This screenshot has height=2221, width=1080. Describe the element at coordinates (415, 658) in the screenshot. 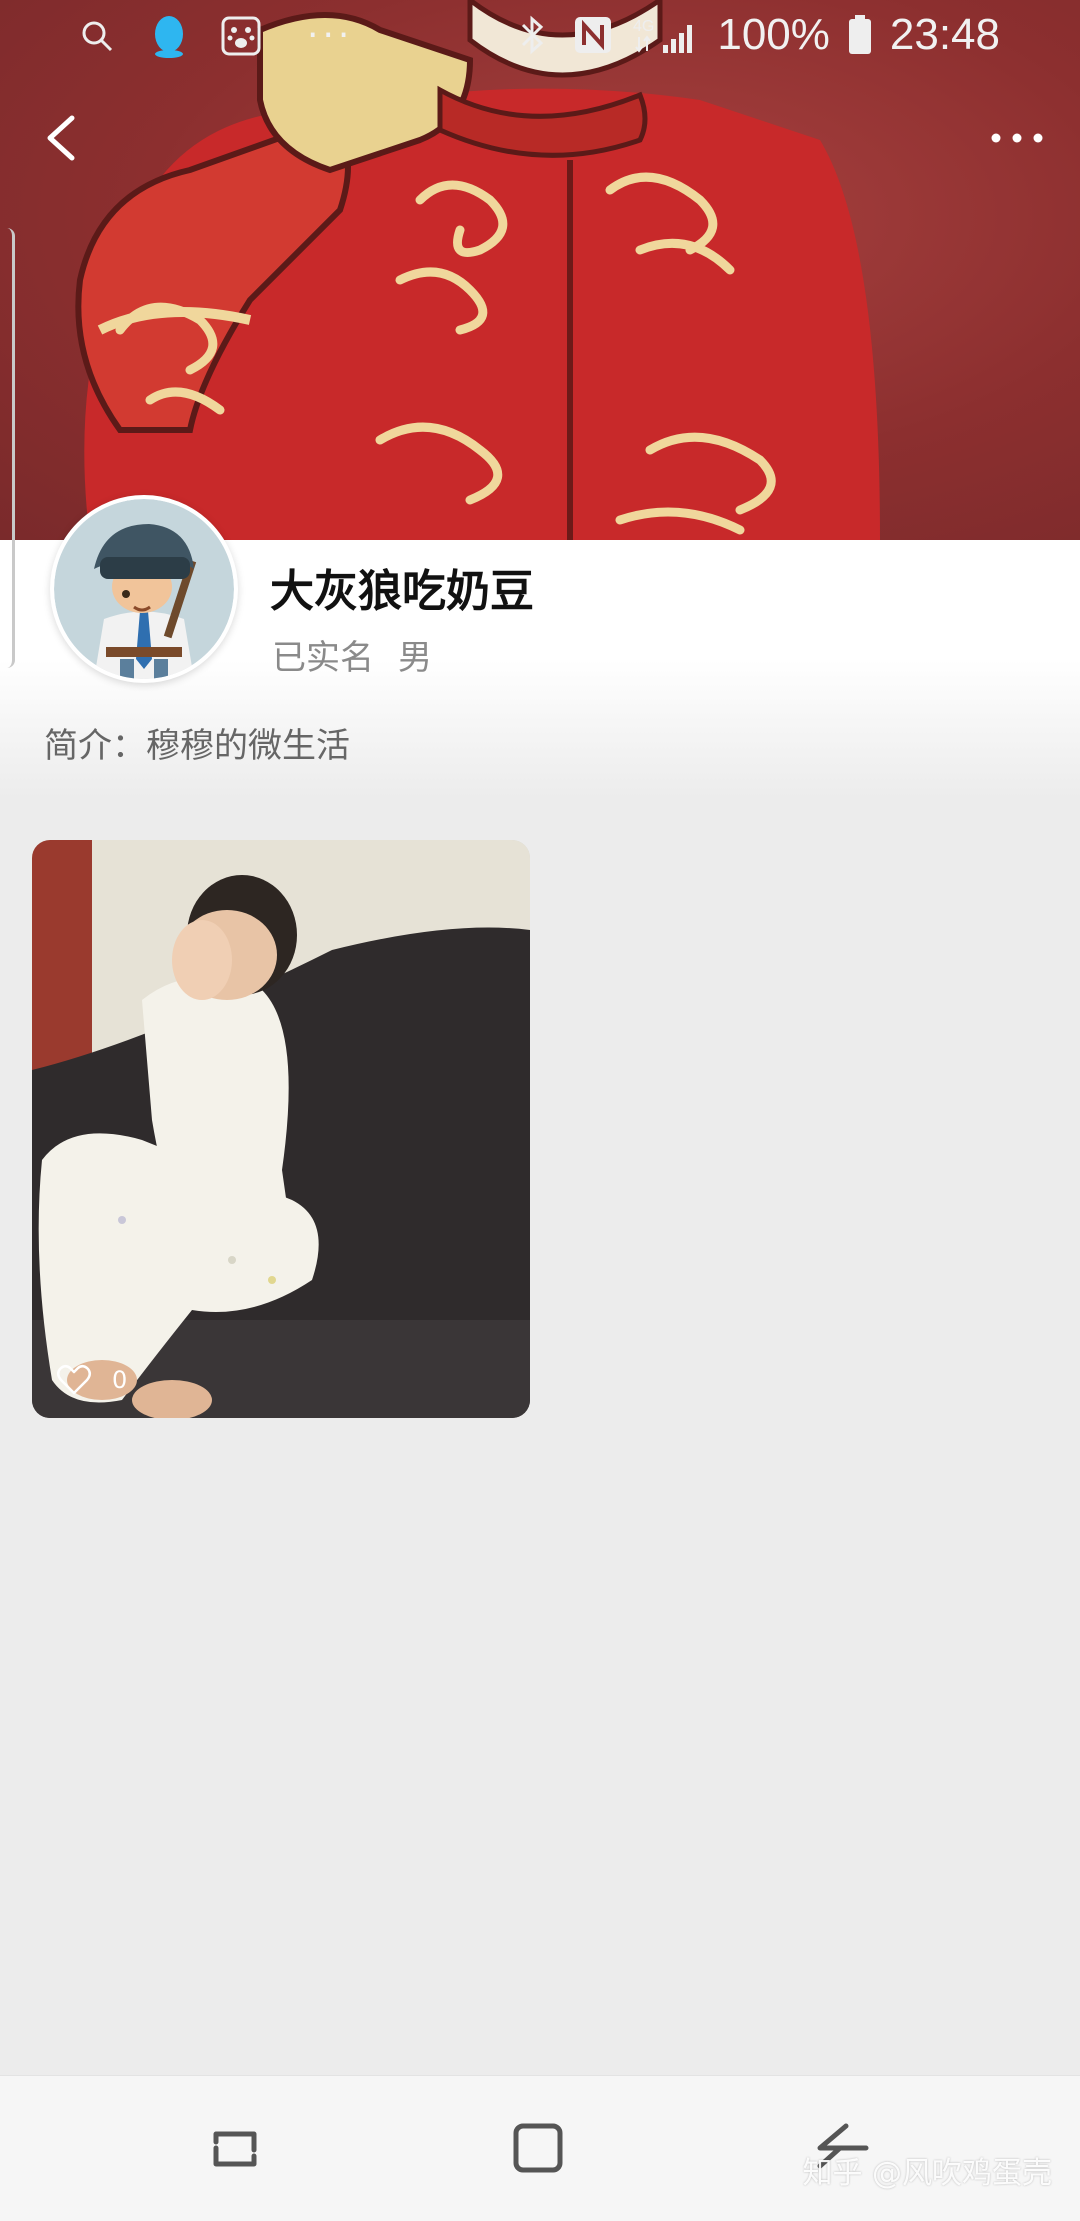

I see `gender: 男` at that location.